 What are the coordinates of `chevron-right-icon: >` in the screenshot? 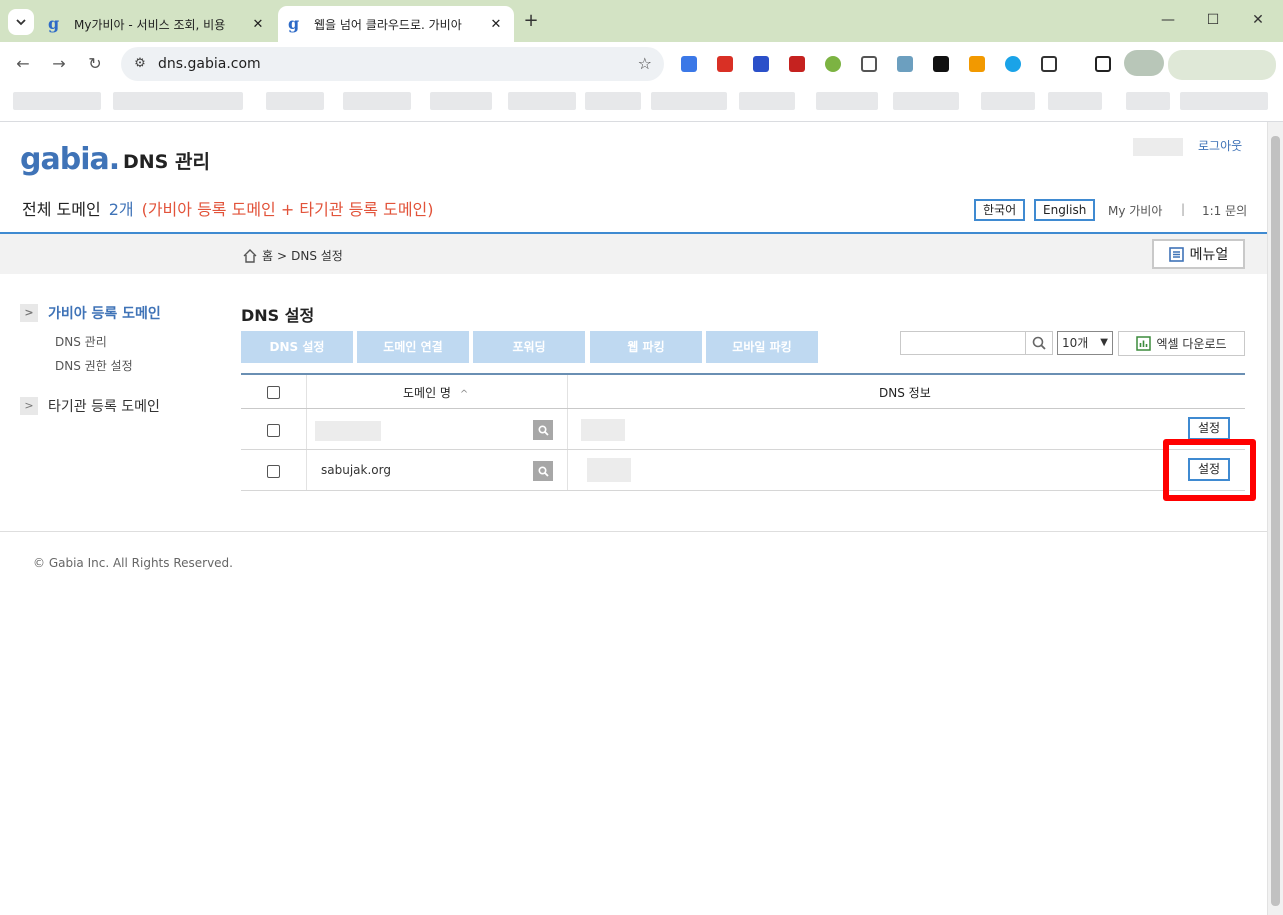 It's located at (29, 313).